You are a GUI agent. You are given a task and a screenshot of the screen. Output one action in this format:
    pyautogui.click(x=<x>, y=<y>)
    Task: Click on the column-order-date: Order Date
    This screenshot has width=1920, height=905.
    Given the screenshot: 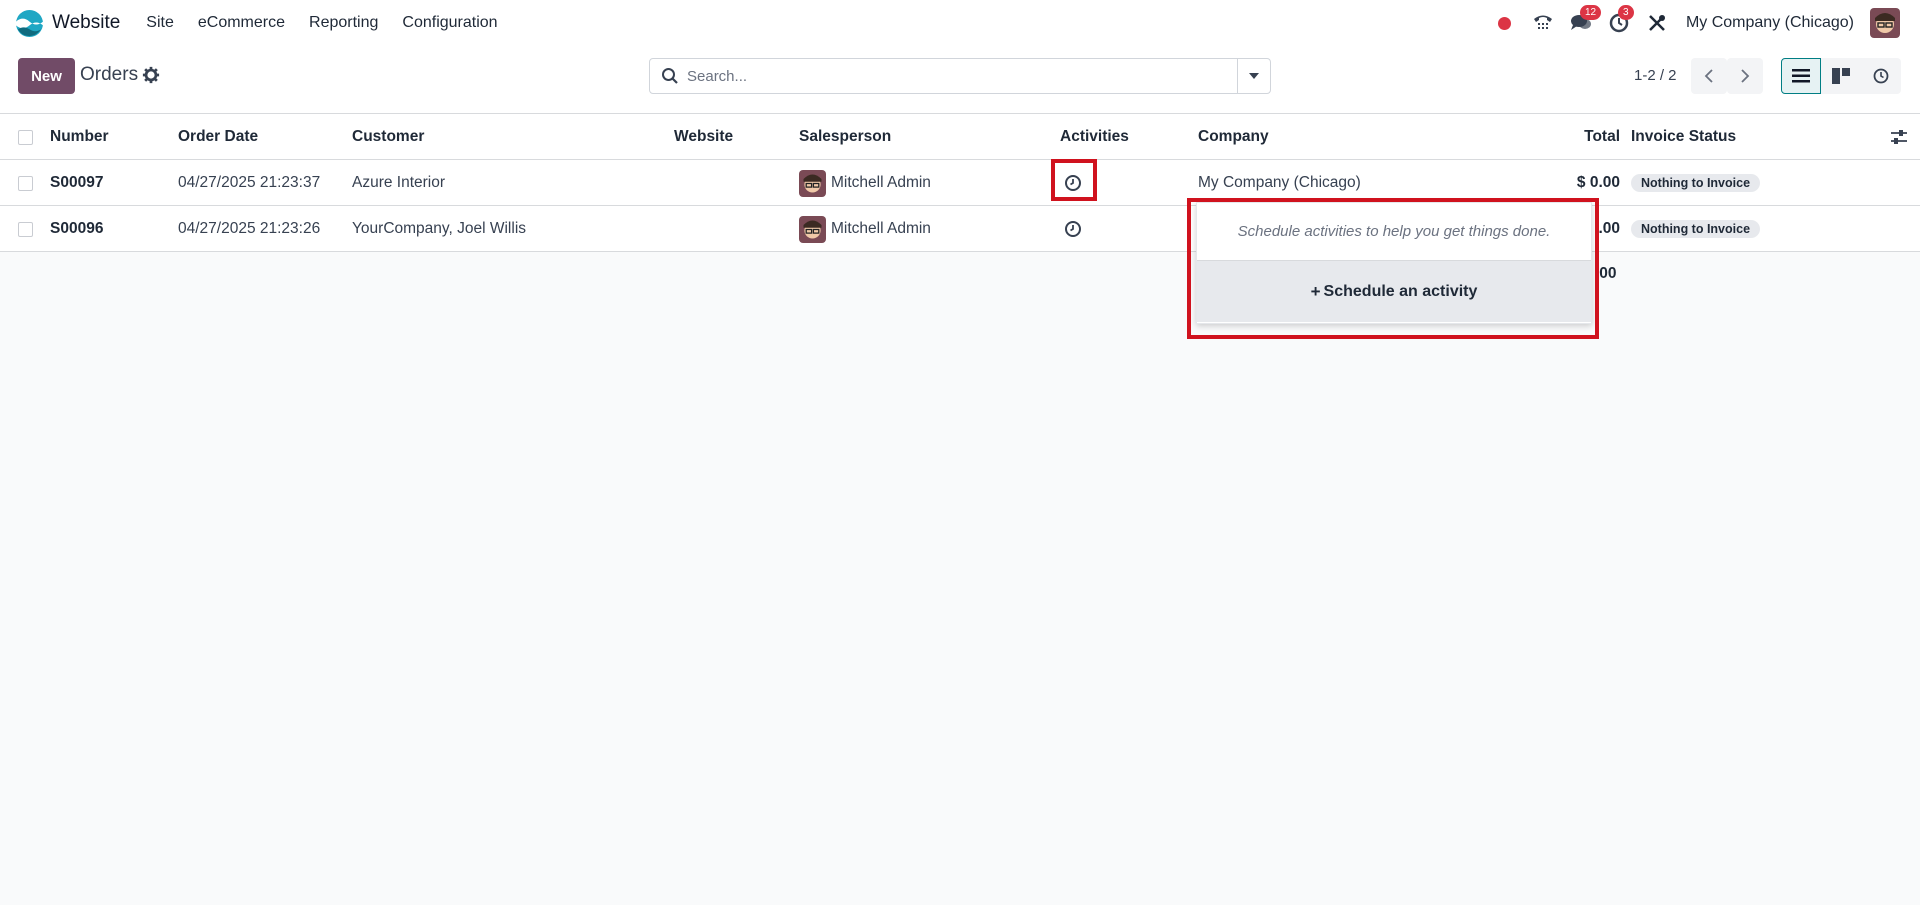 What is the action you would take?
    pyautogui.click(x=218, y=137)
    